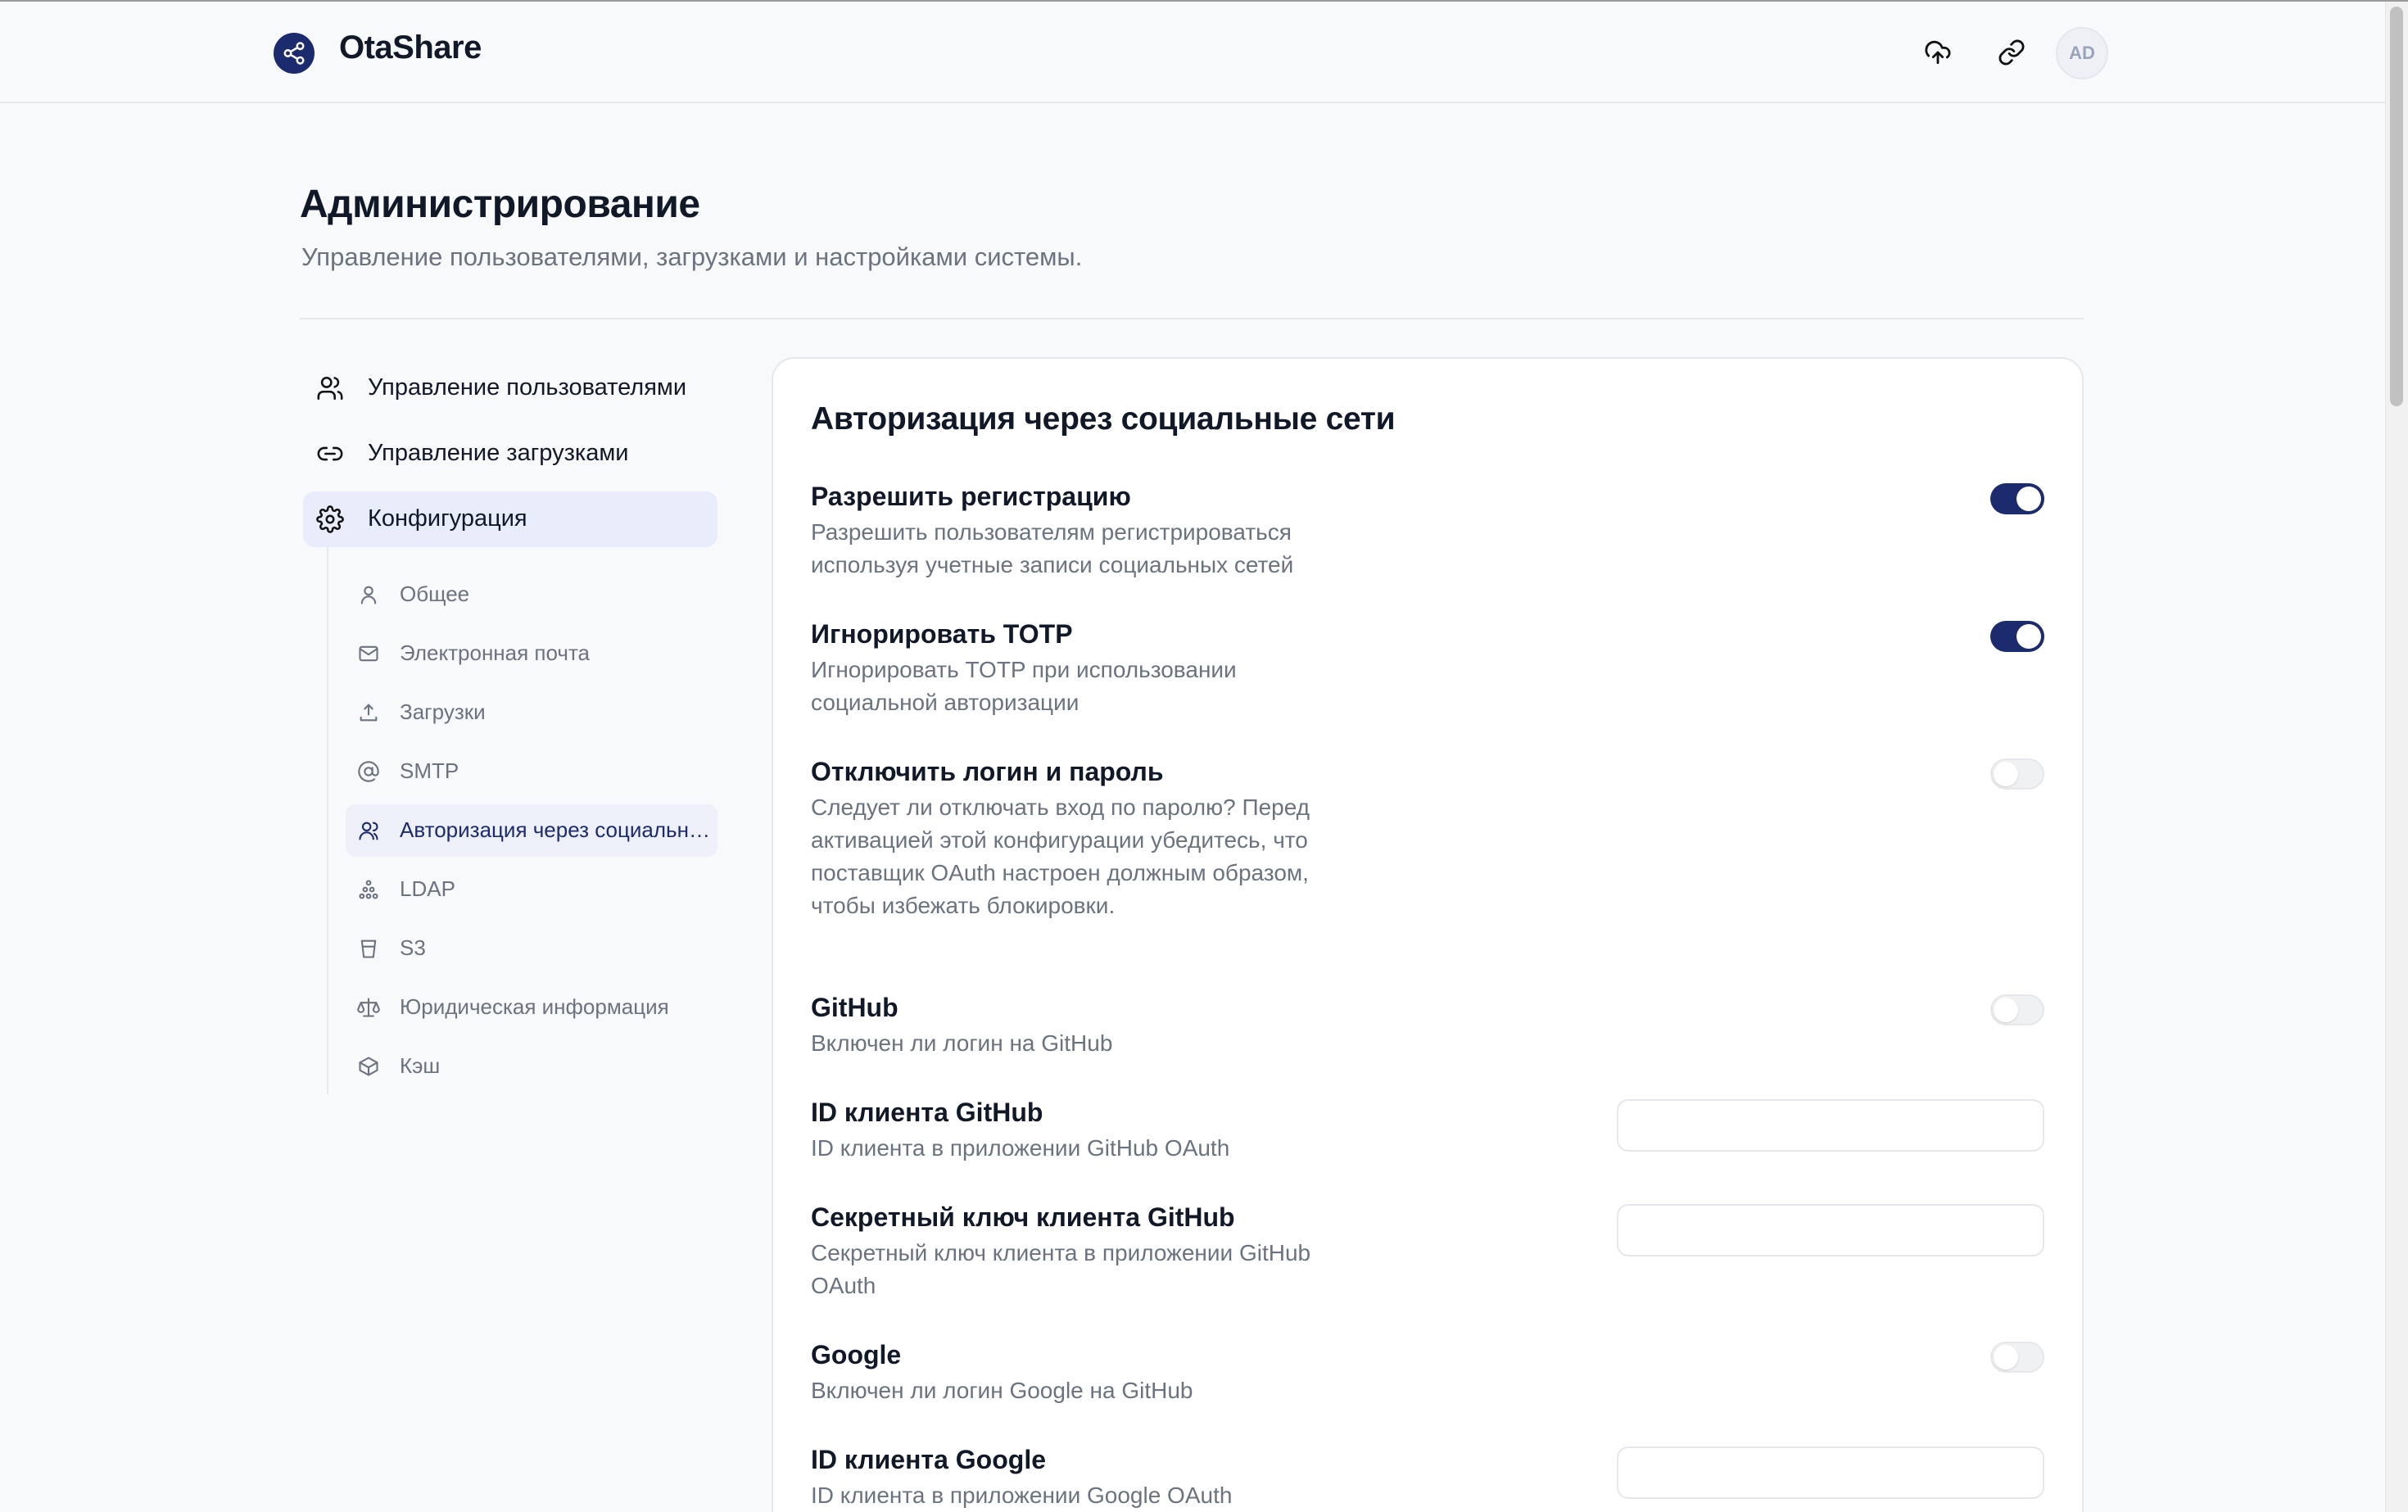  I want to click on network-icon, so click(368, 889).